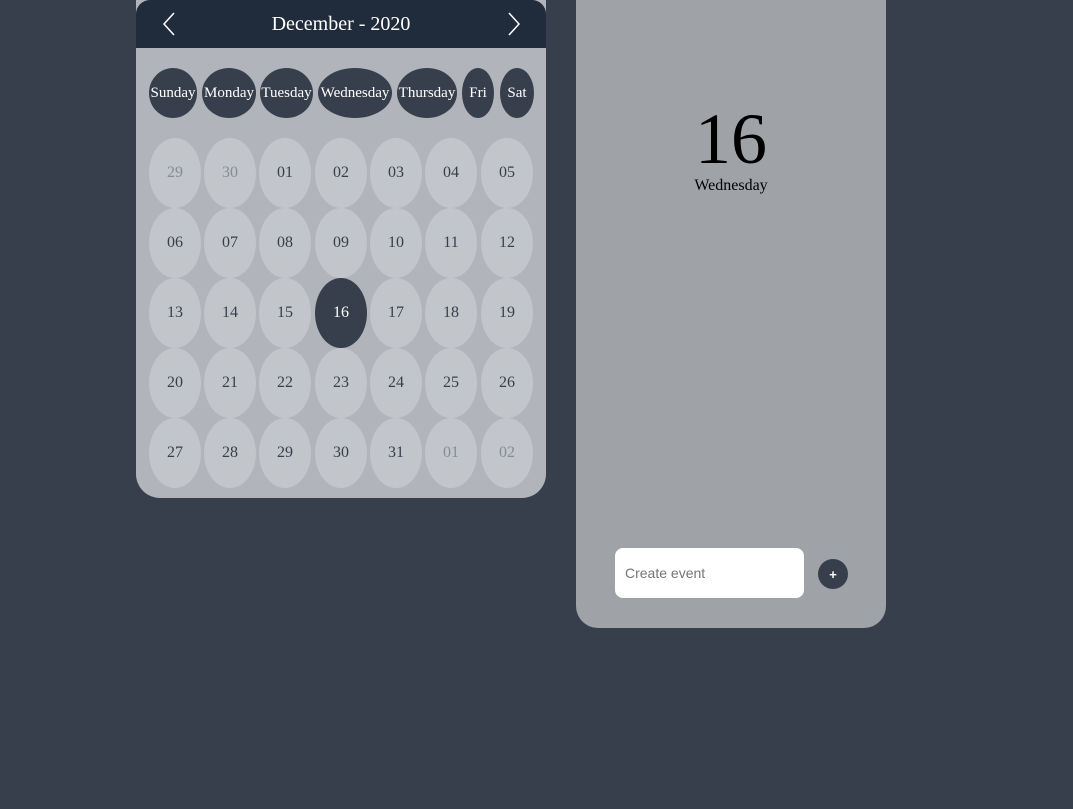 Image resolution: width=1073 pixels, height=809 pixels. Describe the element at coordinates (731, 185) in the screenshot. I see `selected-weekday: Wednesday` at that location.